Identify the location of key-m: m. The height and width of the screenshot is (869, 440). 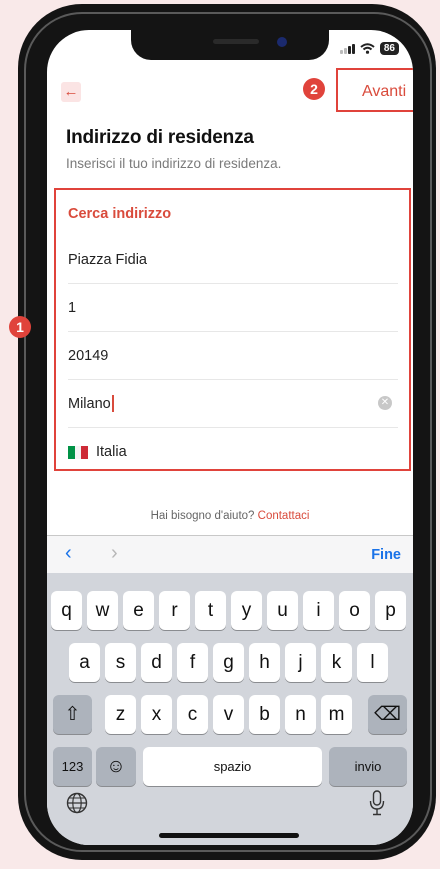
(336, 714).